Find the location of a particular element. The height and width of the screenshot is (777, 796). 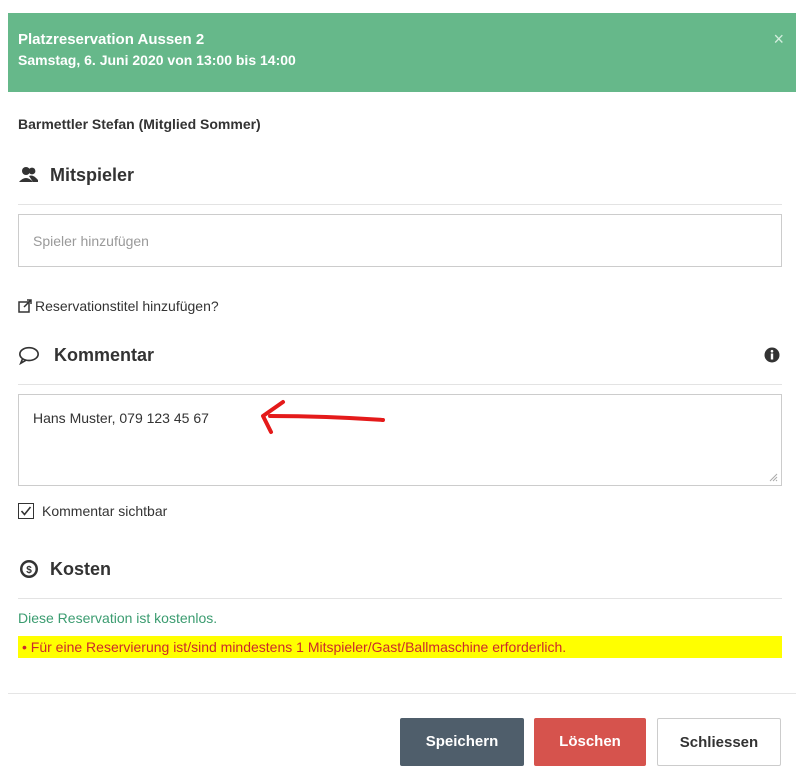

red-arrow-annotation is located at coordinates (323, 417).